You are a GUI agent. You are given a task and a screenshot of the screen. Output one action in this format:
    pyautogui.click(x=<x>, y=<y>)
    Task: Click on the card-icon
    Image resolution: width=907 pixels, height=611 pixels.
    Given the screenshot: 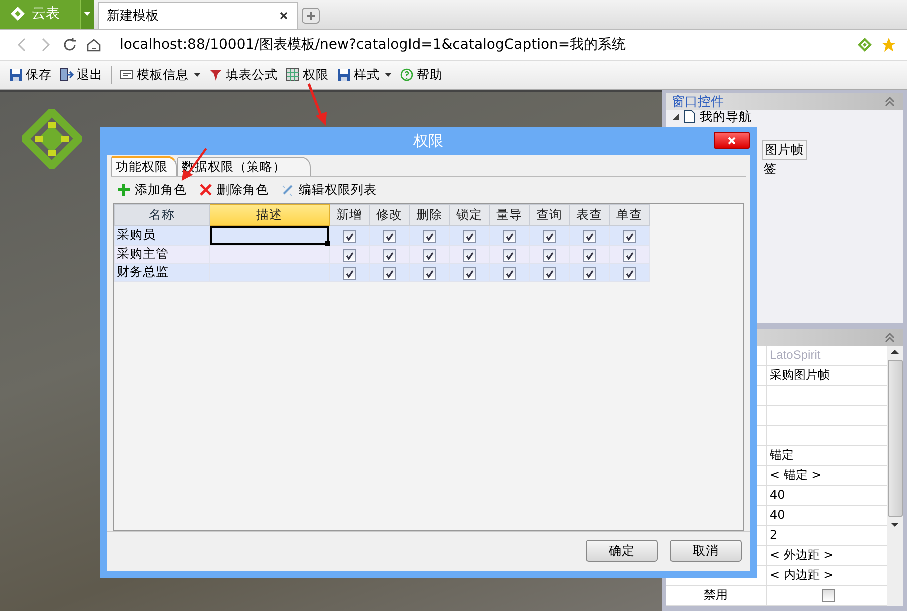 What is the action you would take?
    pyautogui.click(x=127, y=75)
    